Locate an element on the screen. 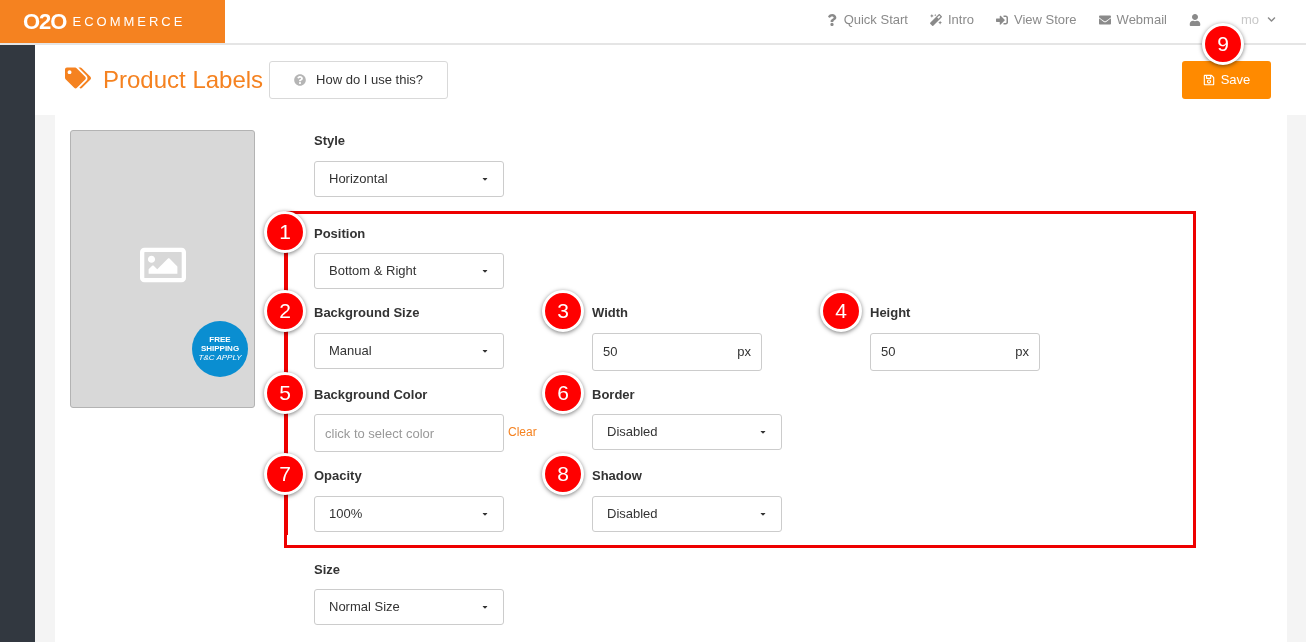 This screenshot has width=1306, height=642. field-label: Shadow is located at coordinates (617, 476).